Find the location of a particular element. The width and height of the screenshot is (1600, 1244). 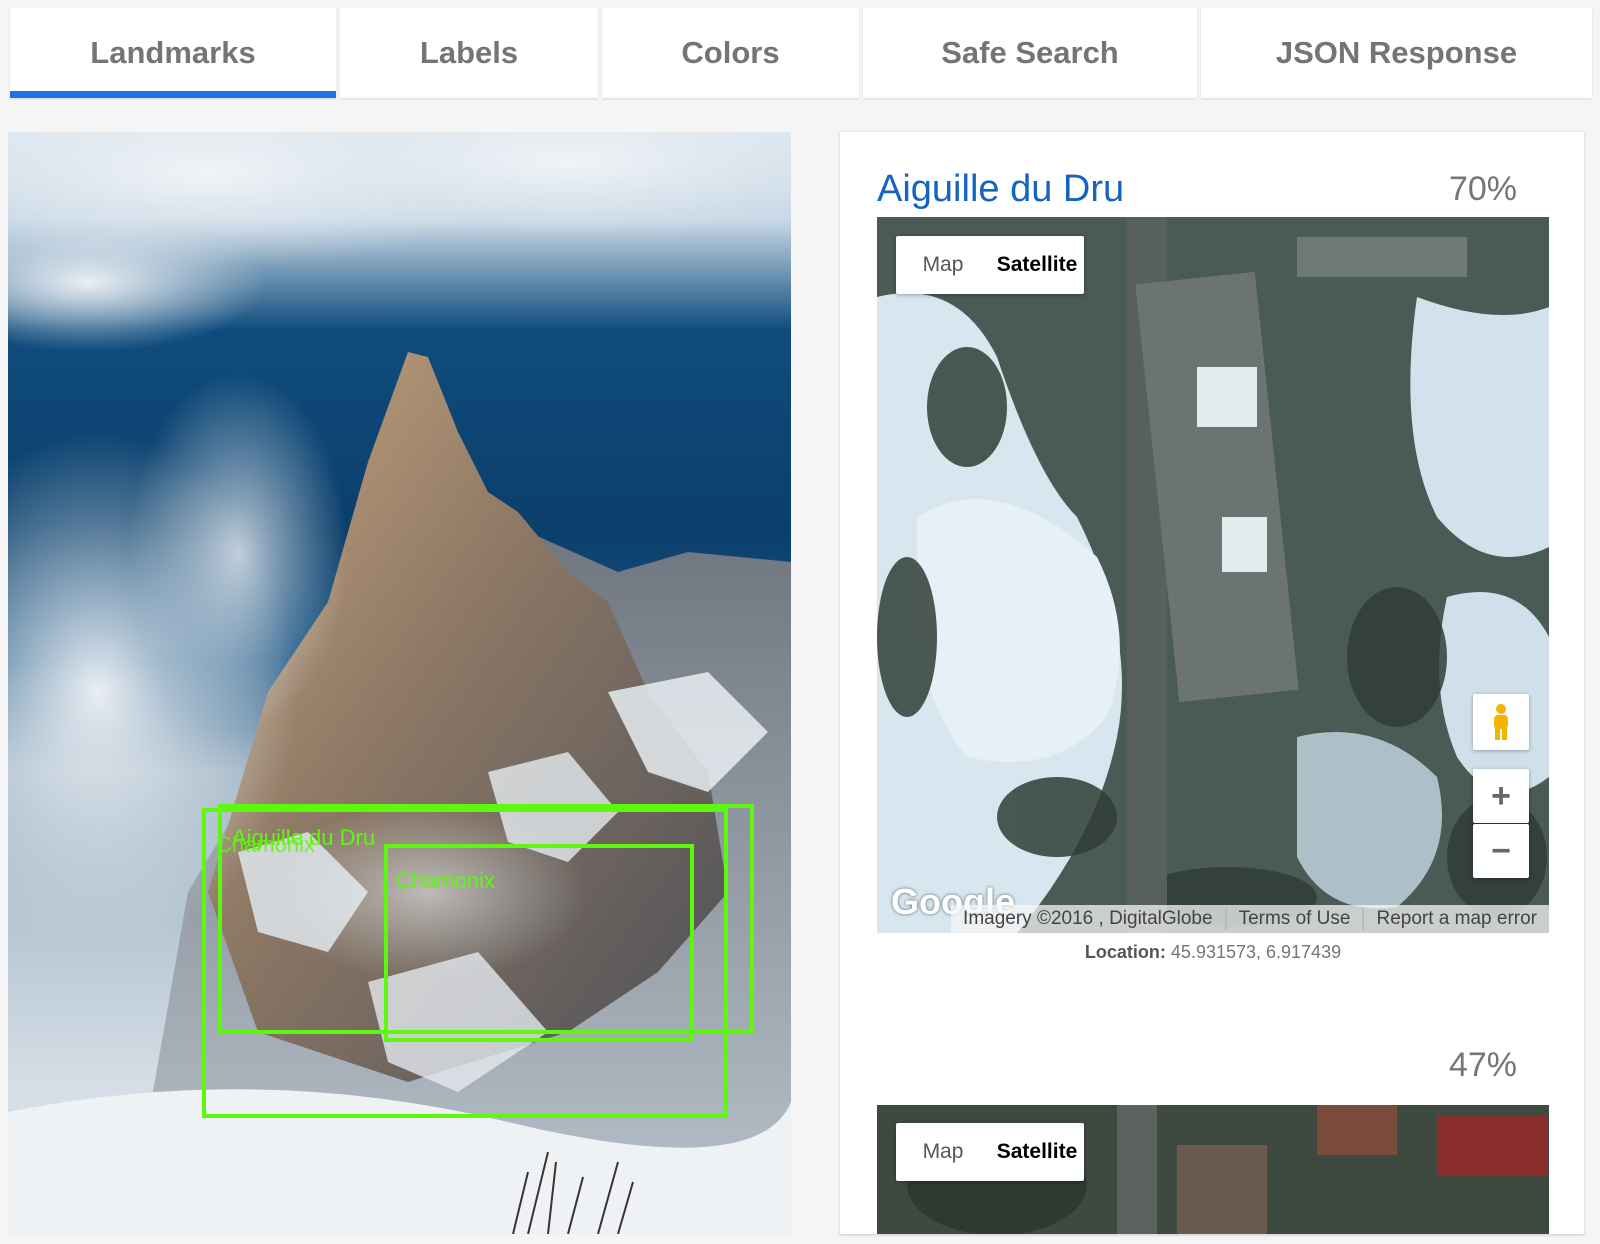

pegman-icon is located at coordinates (1501, 722).